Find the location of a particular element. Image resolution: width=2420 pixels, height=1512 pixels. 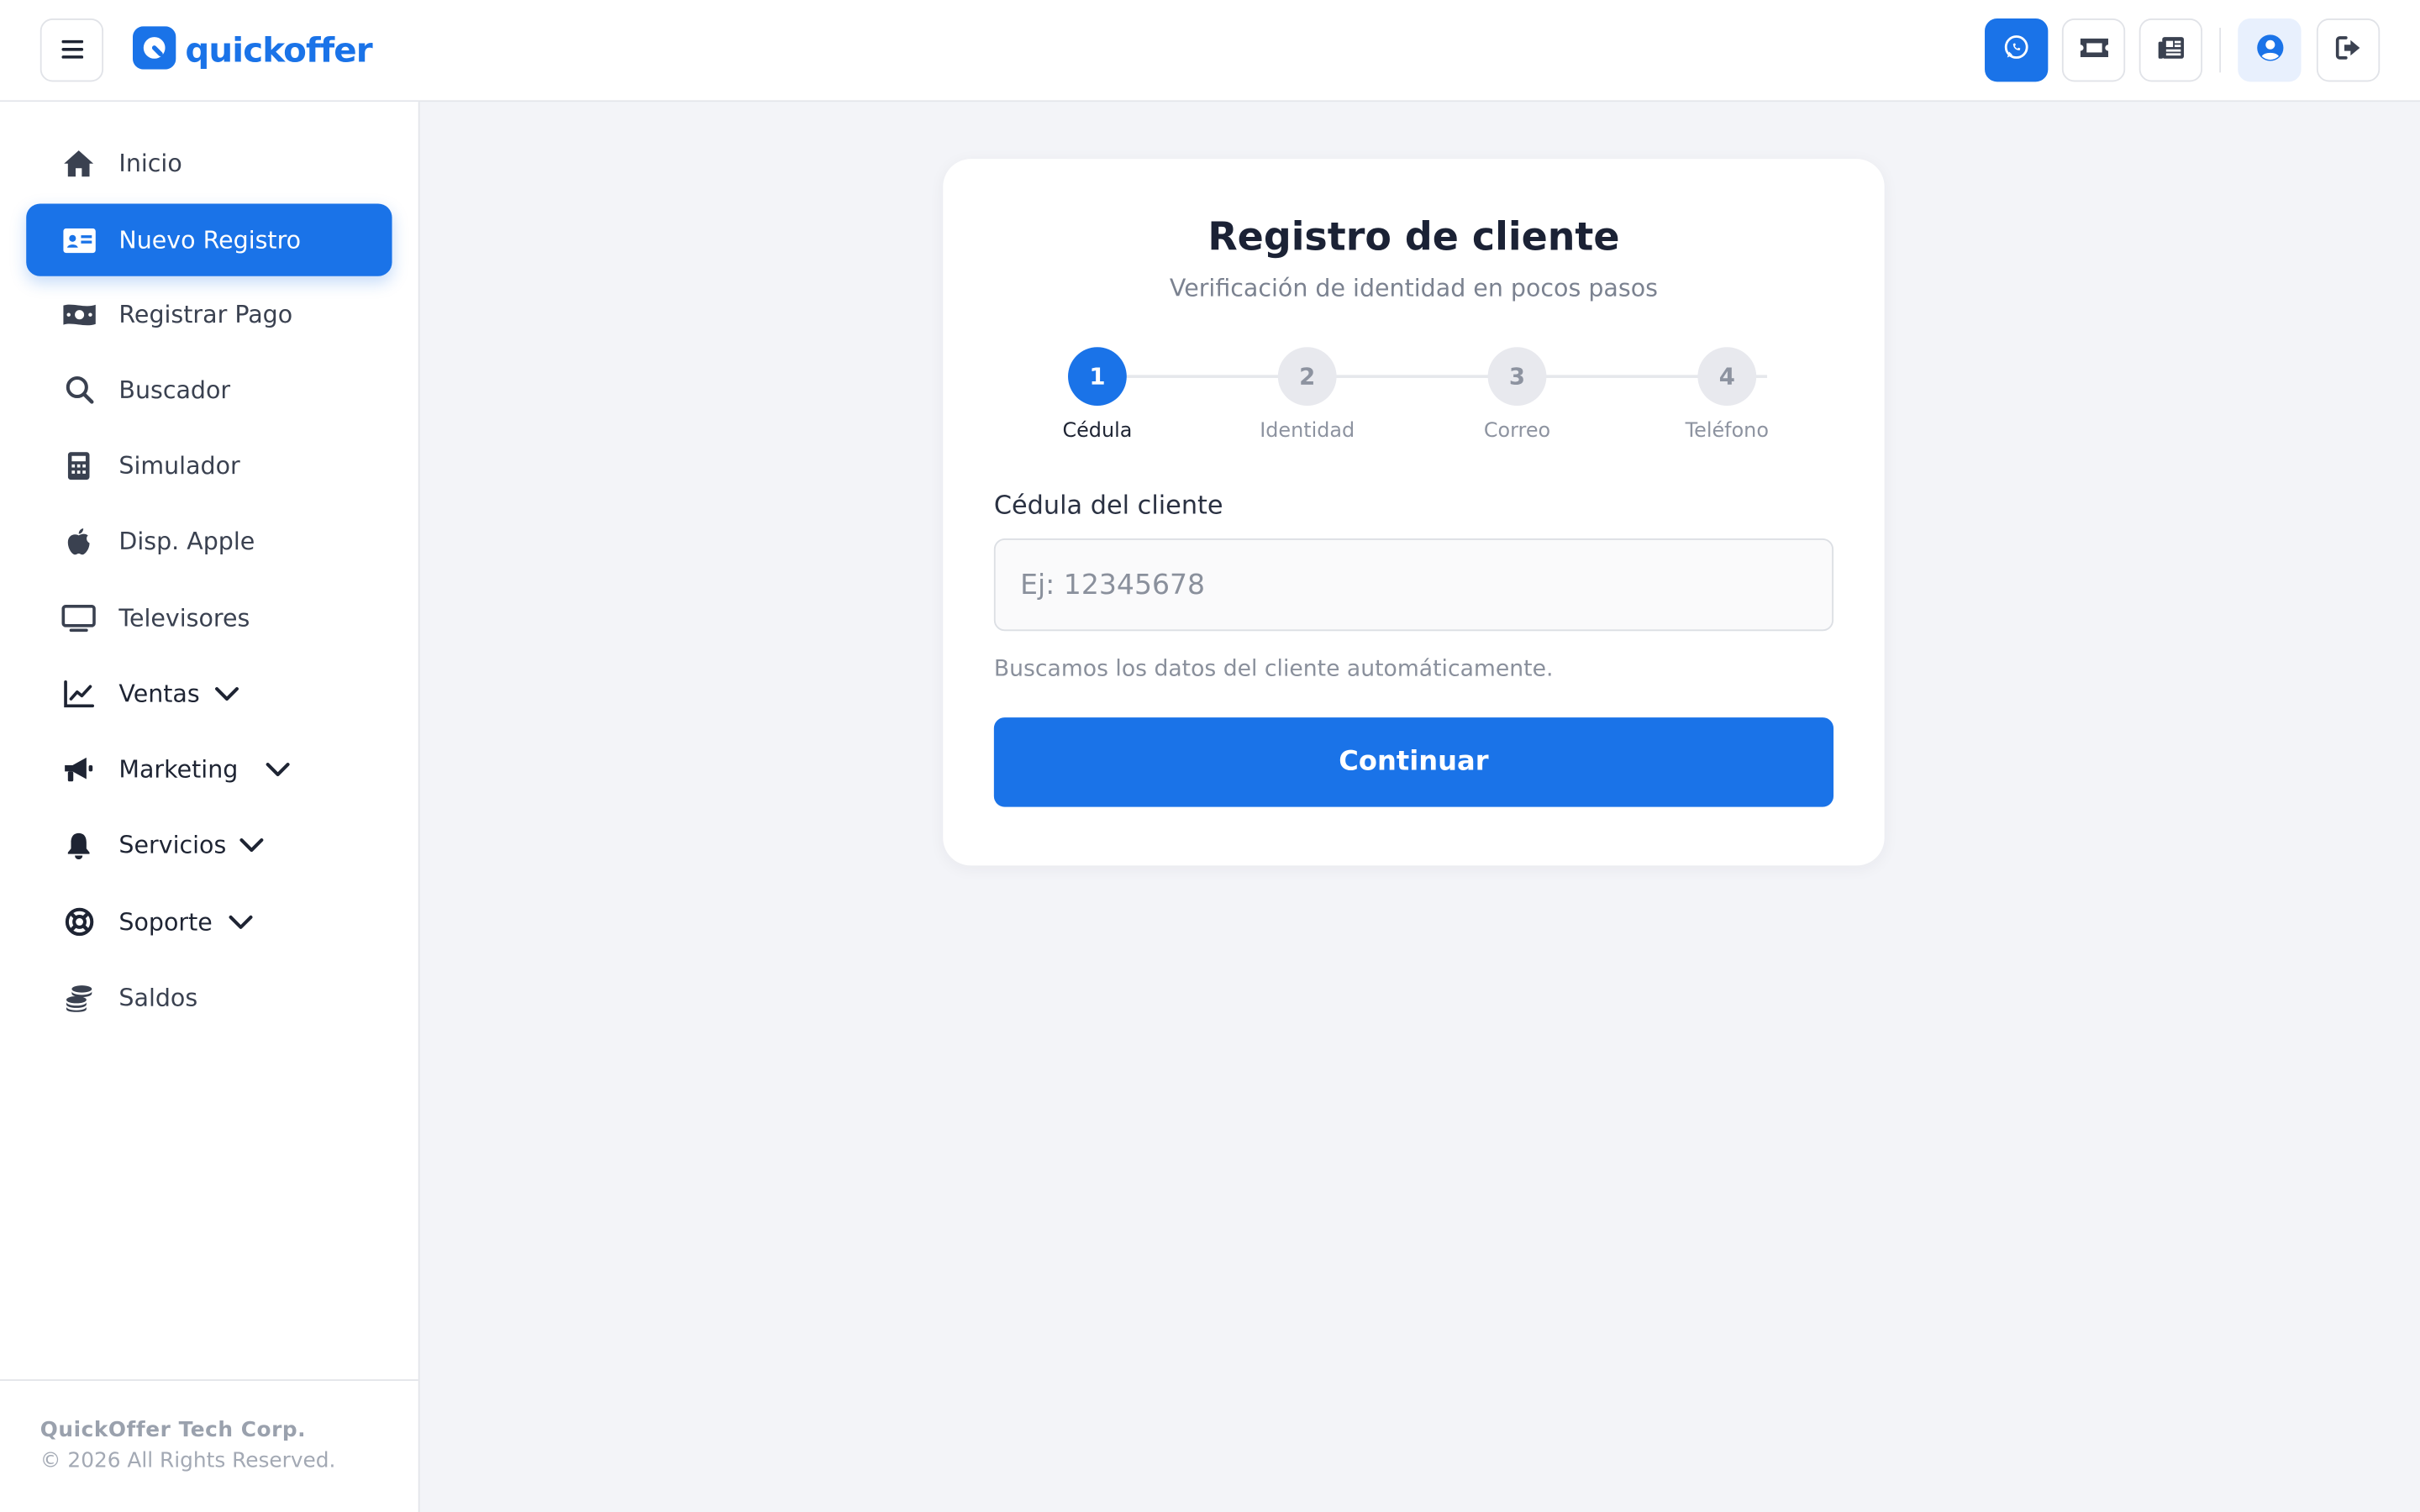

newspaper-icon is located at coordinates (2171, 50).